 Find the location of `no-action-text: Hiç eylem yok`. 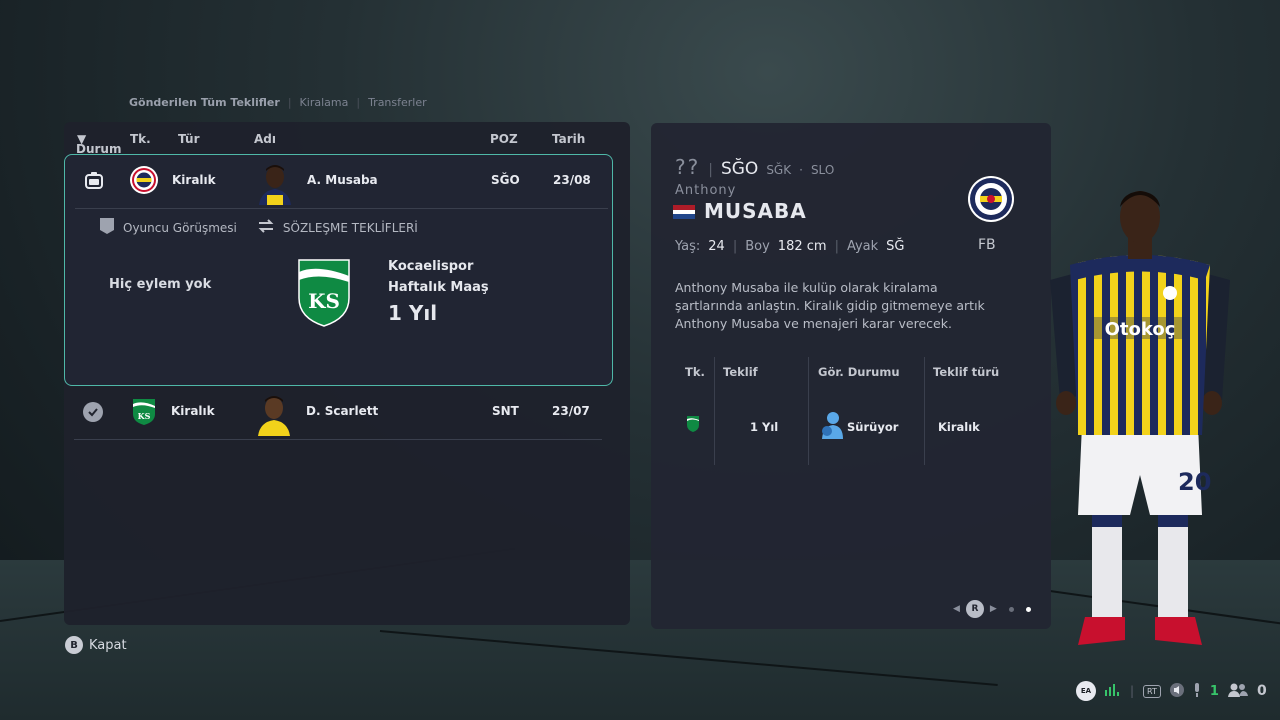

no-action-text: Hiç eylem yok is located at coordinates (160, 284).